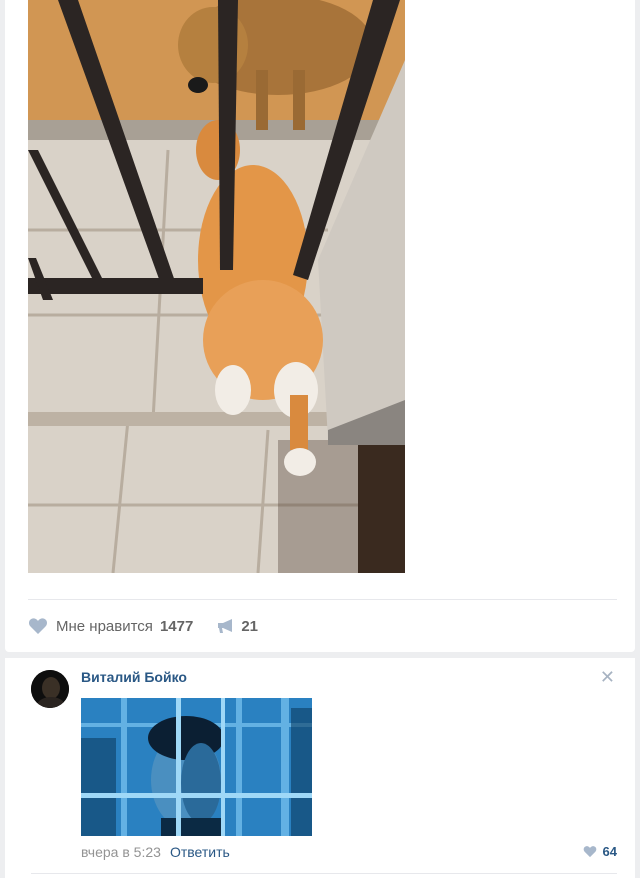  I want to click on comment-divider, so click(324, 873).